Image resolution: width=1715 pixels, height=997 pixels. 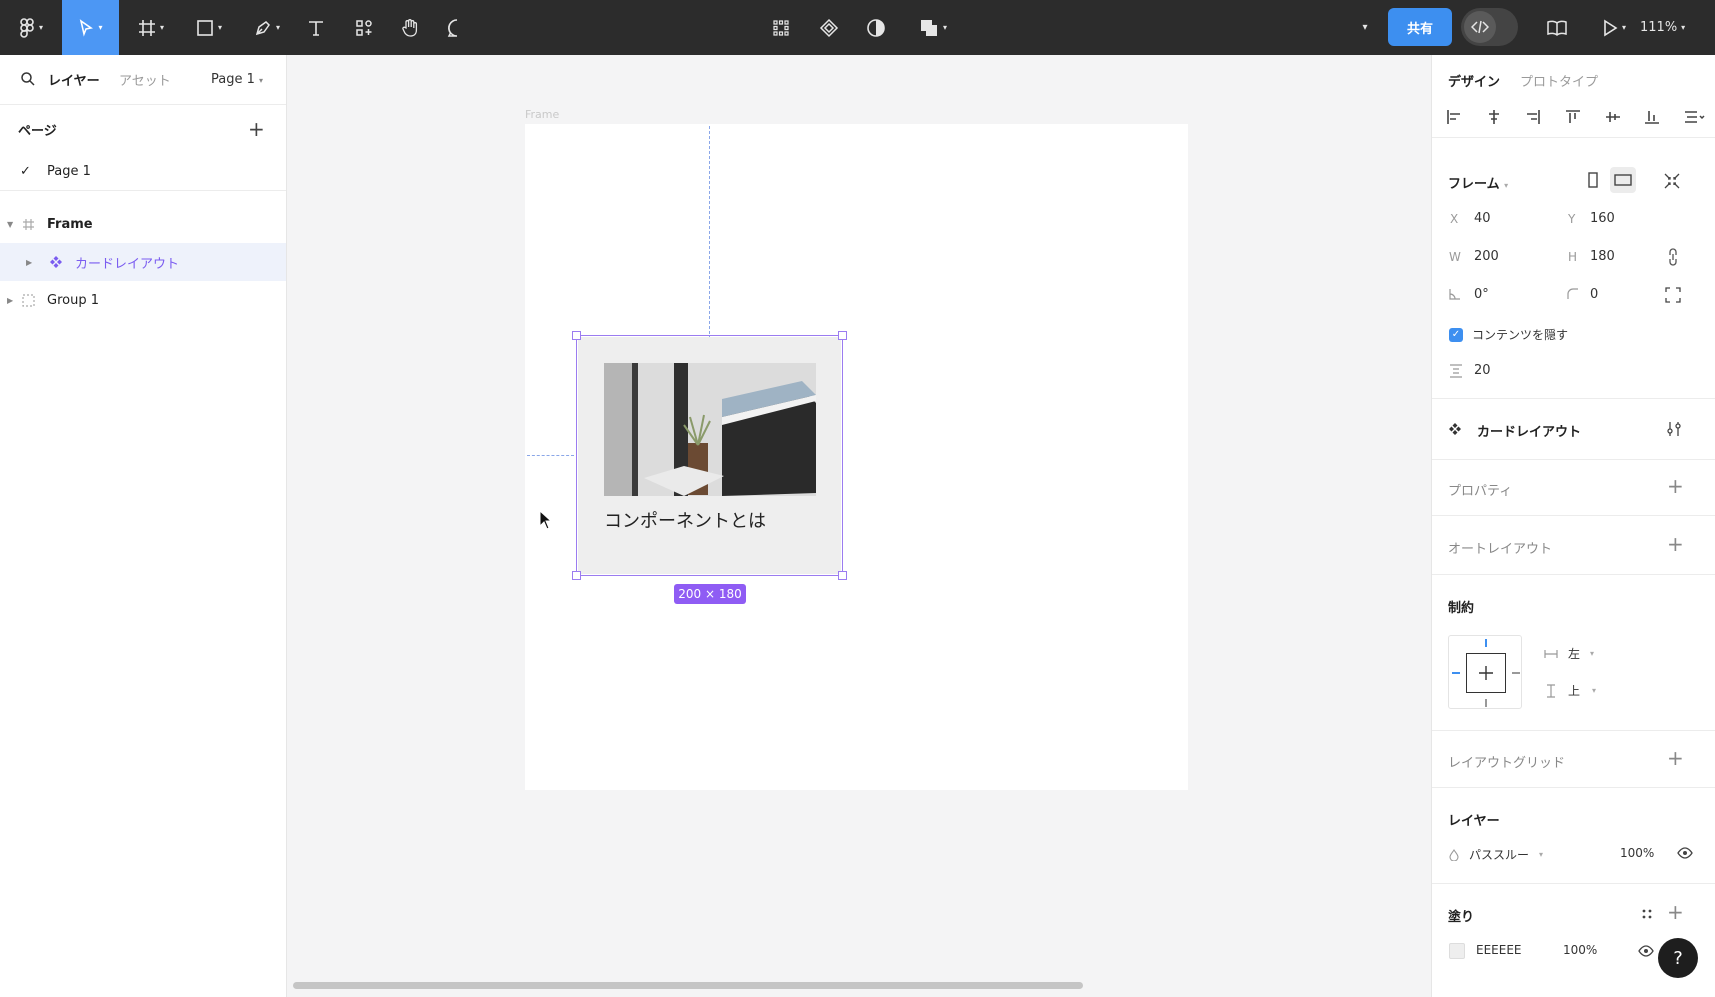 I want to click on resize-handle-bottom-left, so click(x=576, y=575).